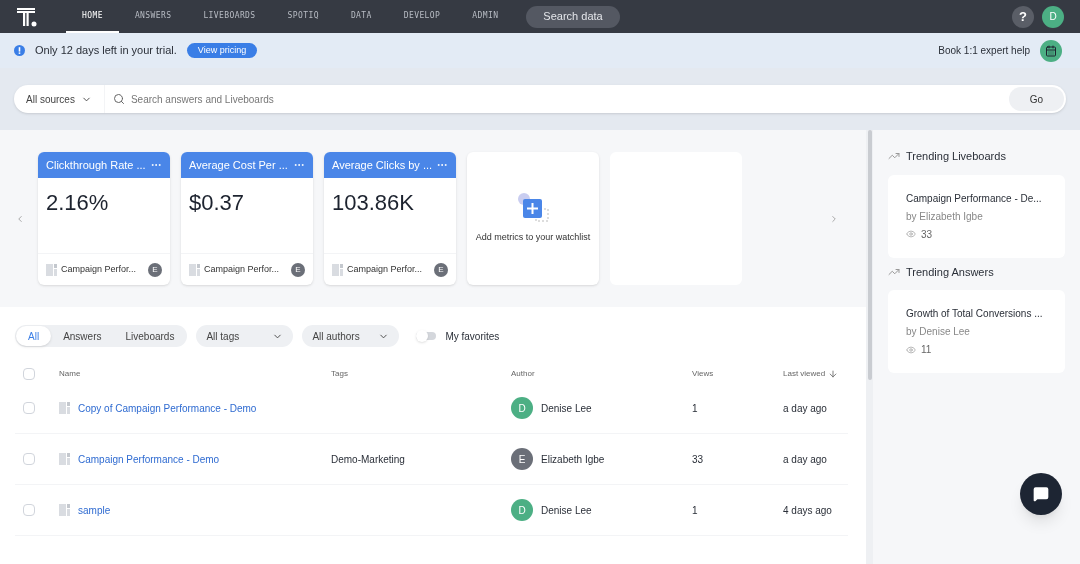  What do you see at coordinates (222, 50) in the screenshot?
I see `view-pricing-button: View pricing` at bounding box center [222, 50].